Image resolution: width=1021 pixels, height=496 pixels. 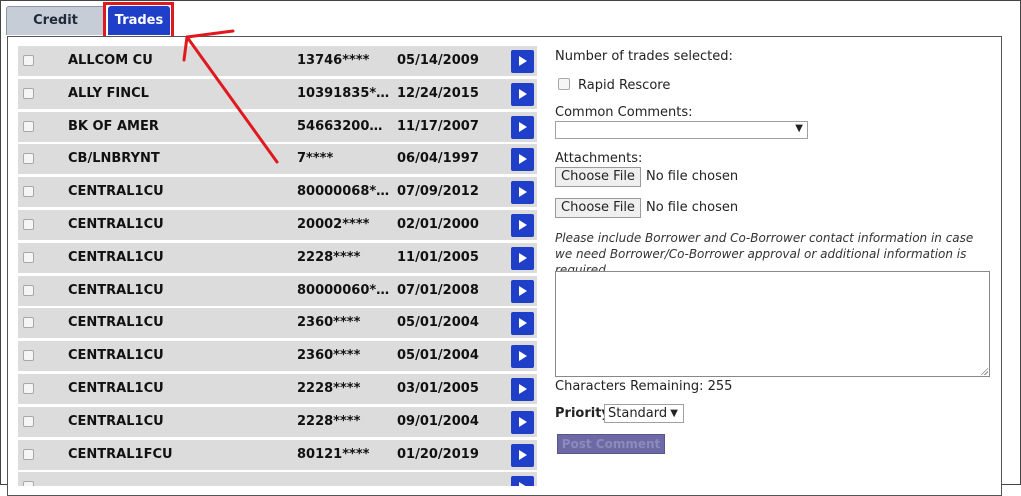 What do you see at coordinates (582, 413) in the screenshot?
I see `priority-label: Priority` at bounding box center [582, 413].